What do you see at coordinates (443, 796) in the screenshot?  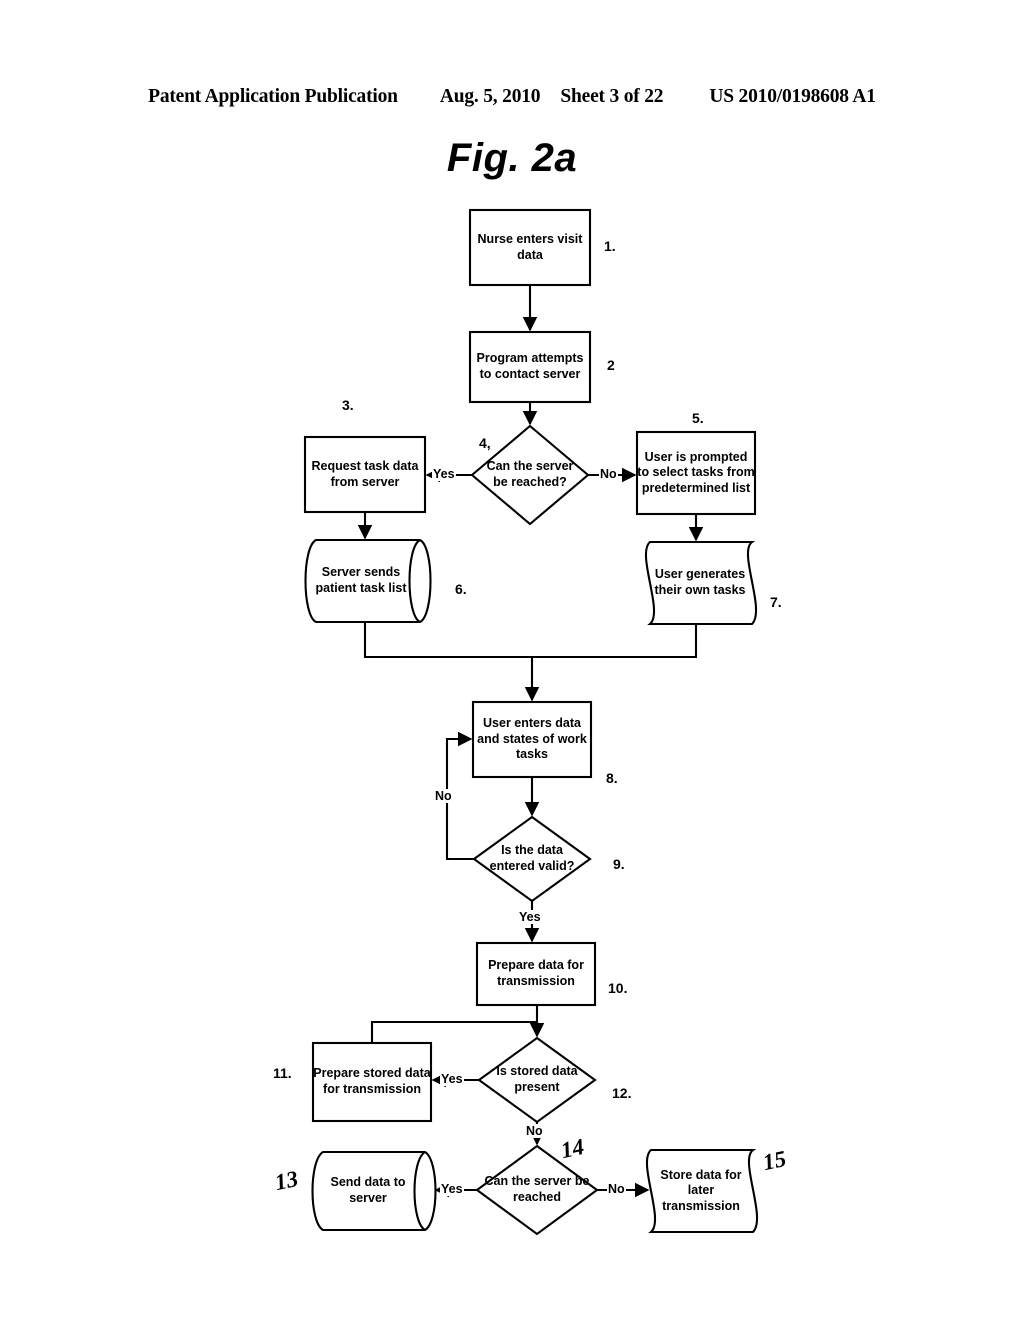 I see `edge-label-n9-n8: No` at bounding box center [443, 796].